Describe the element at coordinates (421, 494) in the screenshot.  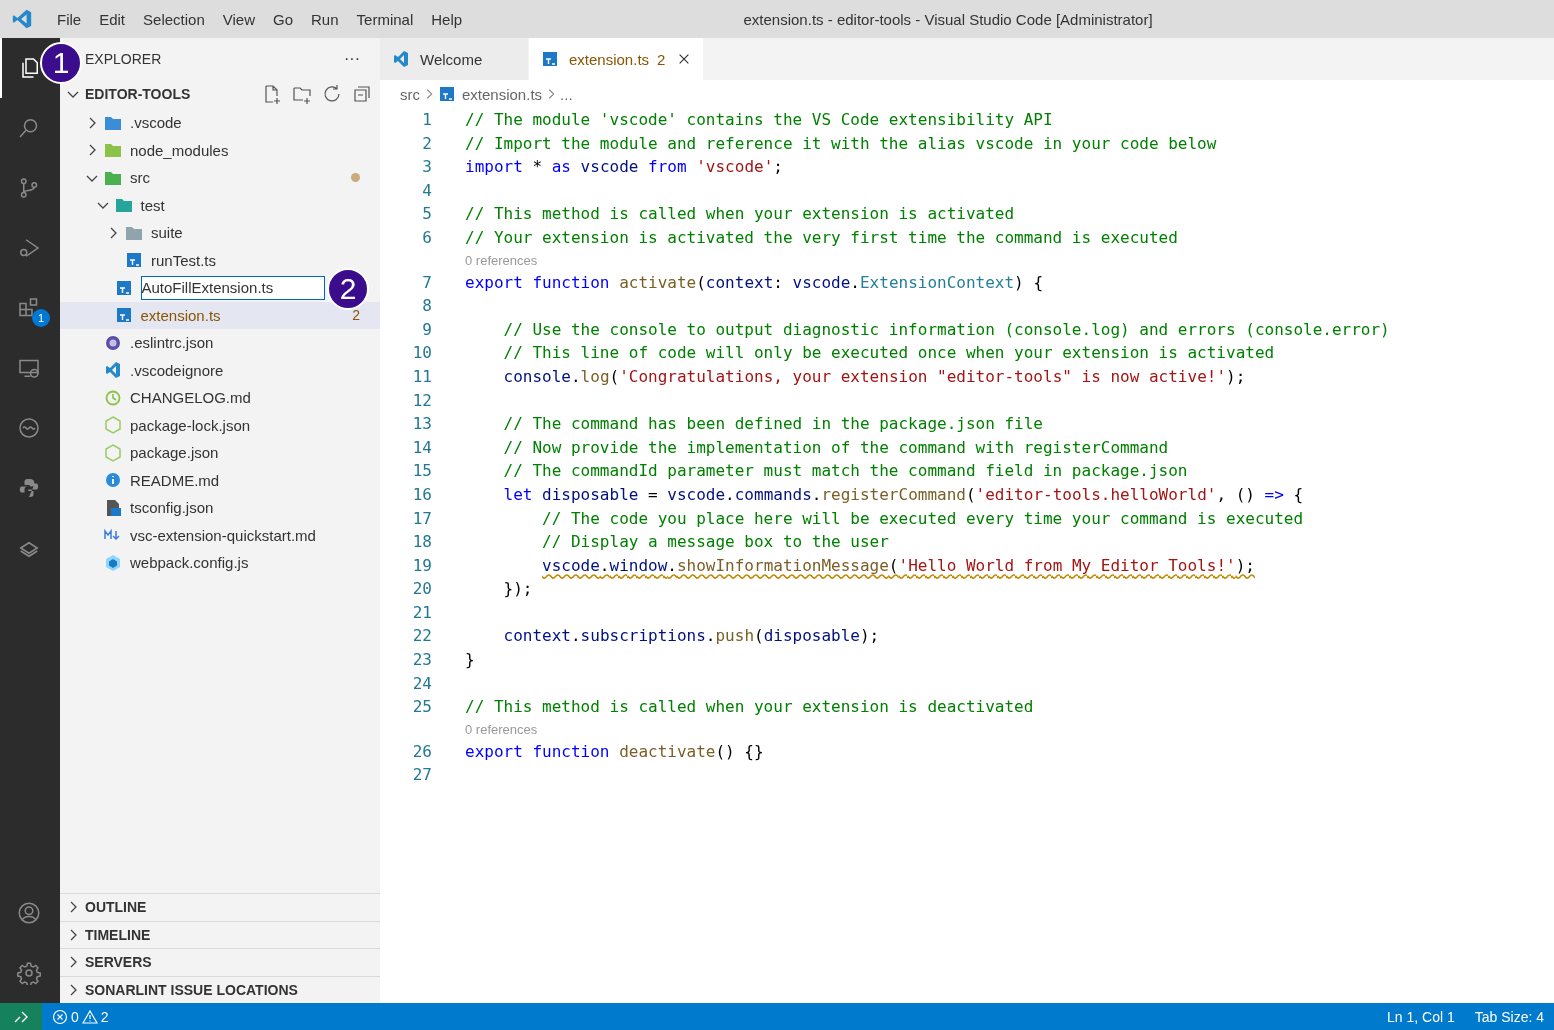
I see `line-number: 16` at that location.